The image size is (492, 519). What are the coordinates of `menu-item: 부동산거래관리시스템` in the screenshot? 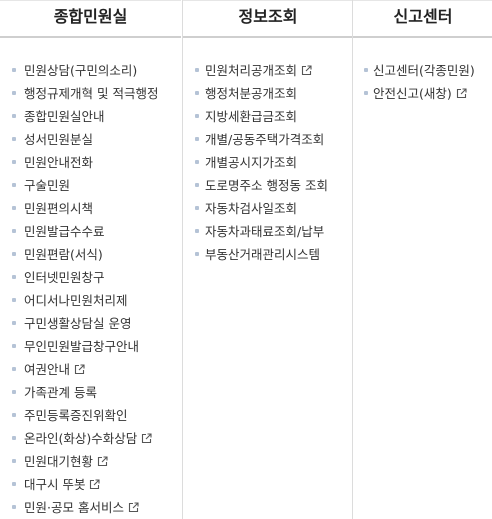 It's located at (268, 254).